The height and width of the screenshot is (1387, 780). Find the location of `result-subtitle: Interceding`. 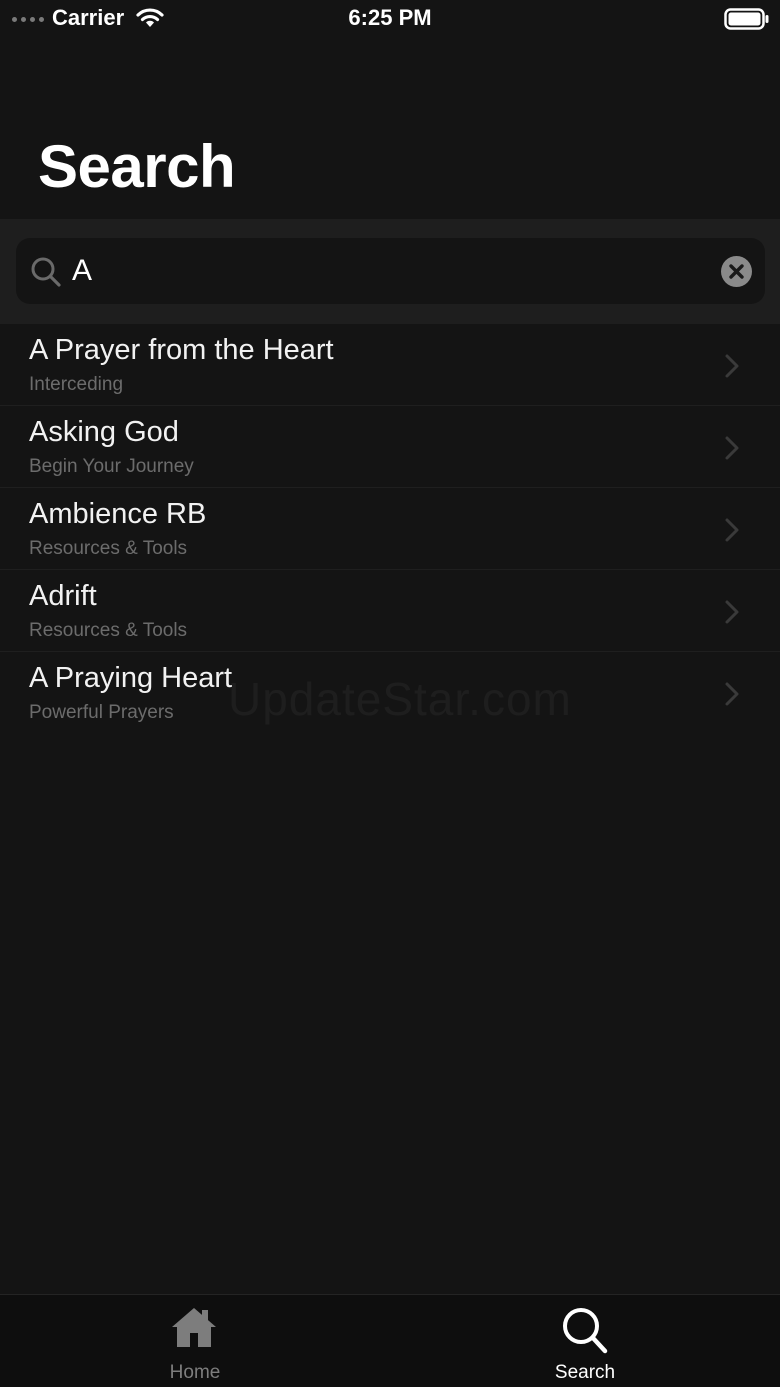

result-subtitle: Interceding is located at coordinates (76, 384).